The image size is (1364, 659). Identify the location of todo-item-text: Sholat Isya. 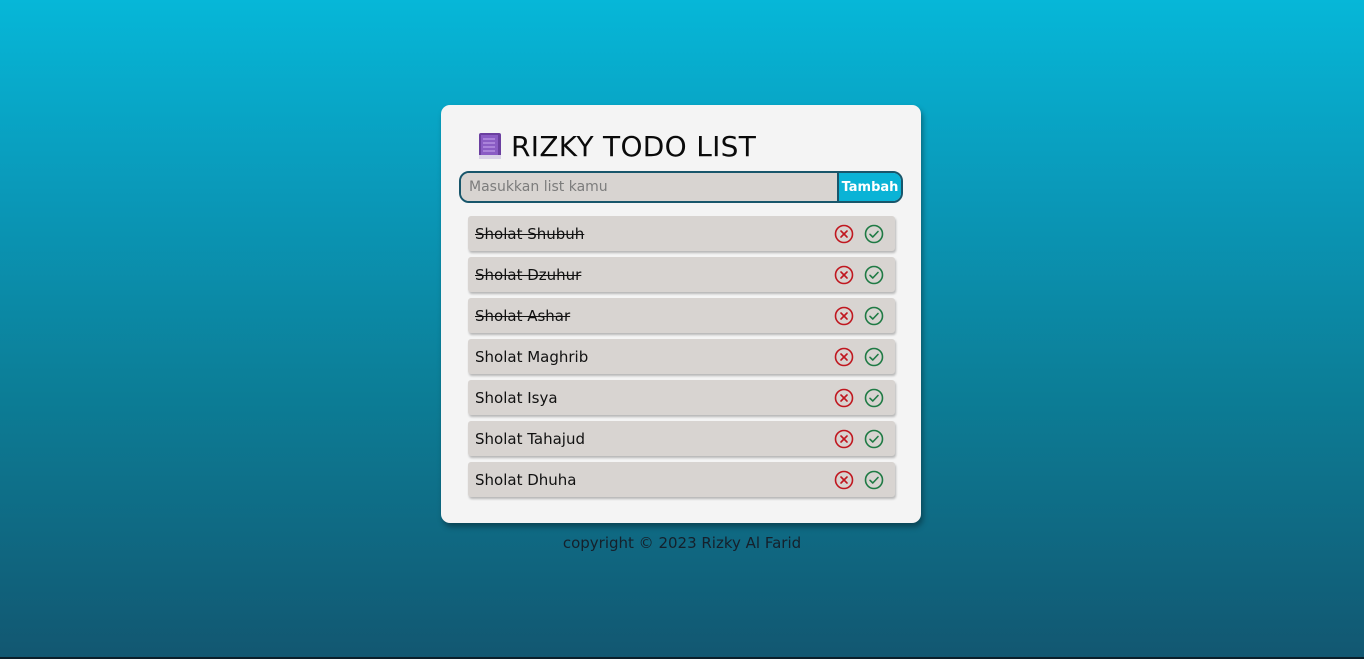
(516, 397).